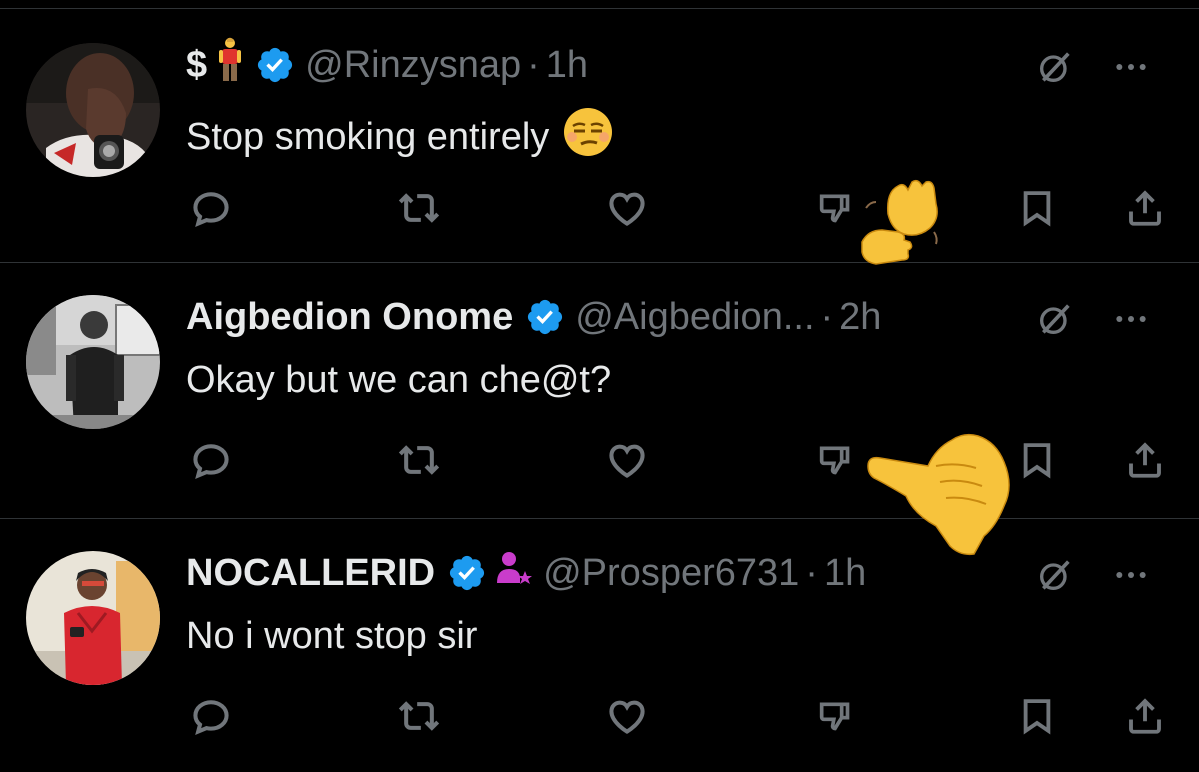  What do you see at coordinates (368, 136) in the screenshot?
I see `tweet-text-content: Stop smoking entirely` at bounding box center [368, 136].